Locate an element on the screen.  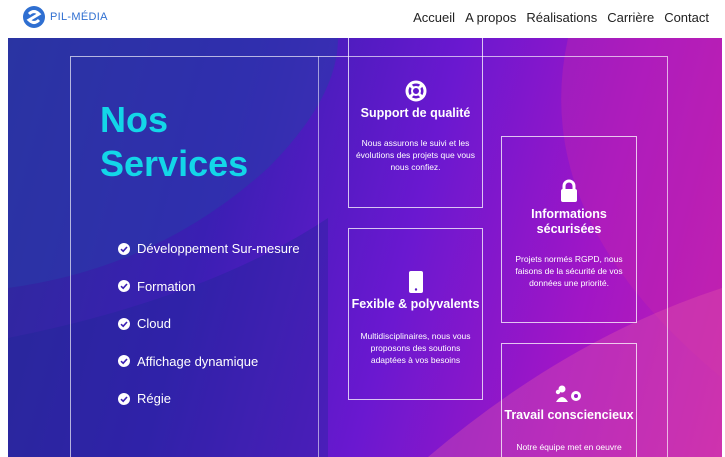
card-title-line: sécurisées is located at coordinates (569, 229).